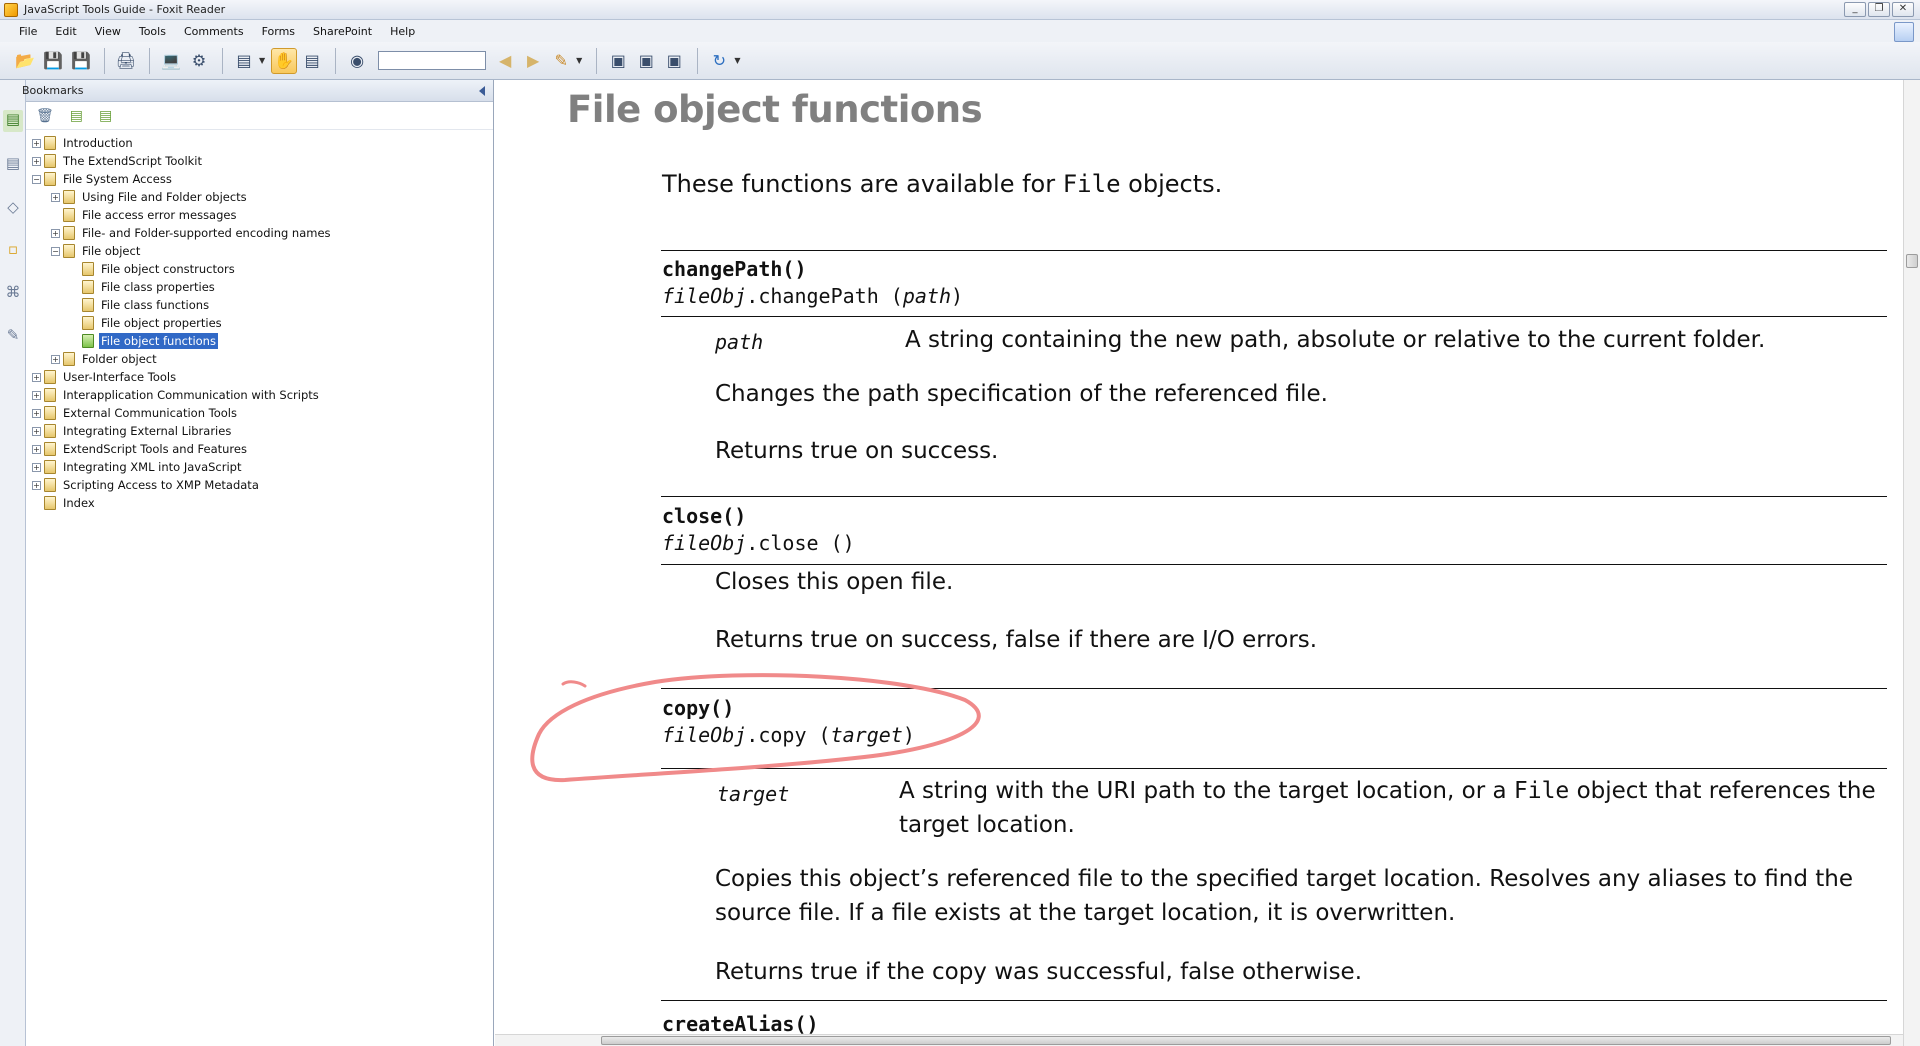  I want to click on screen-icon: 💻, so click(171, 61).